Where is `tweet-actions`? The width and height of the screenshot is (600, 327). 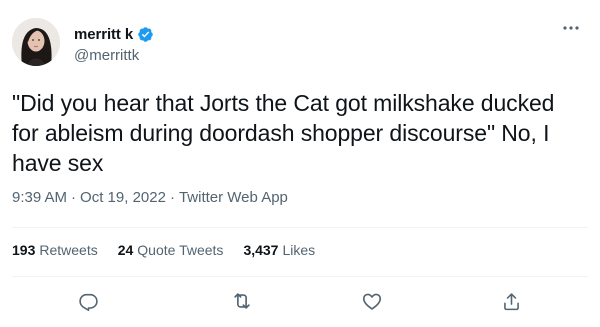
tweet-actions is located at coordinates (300, 301).